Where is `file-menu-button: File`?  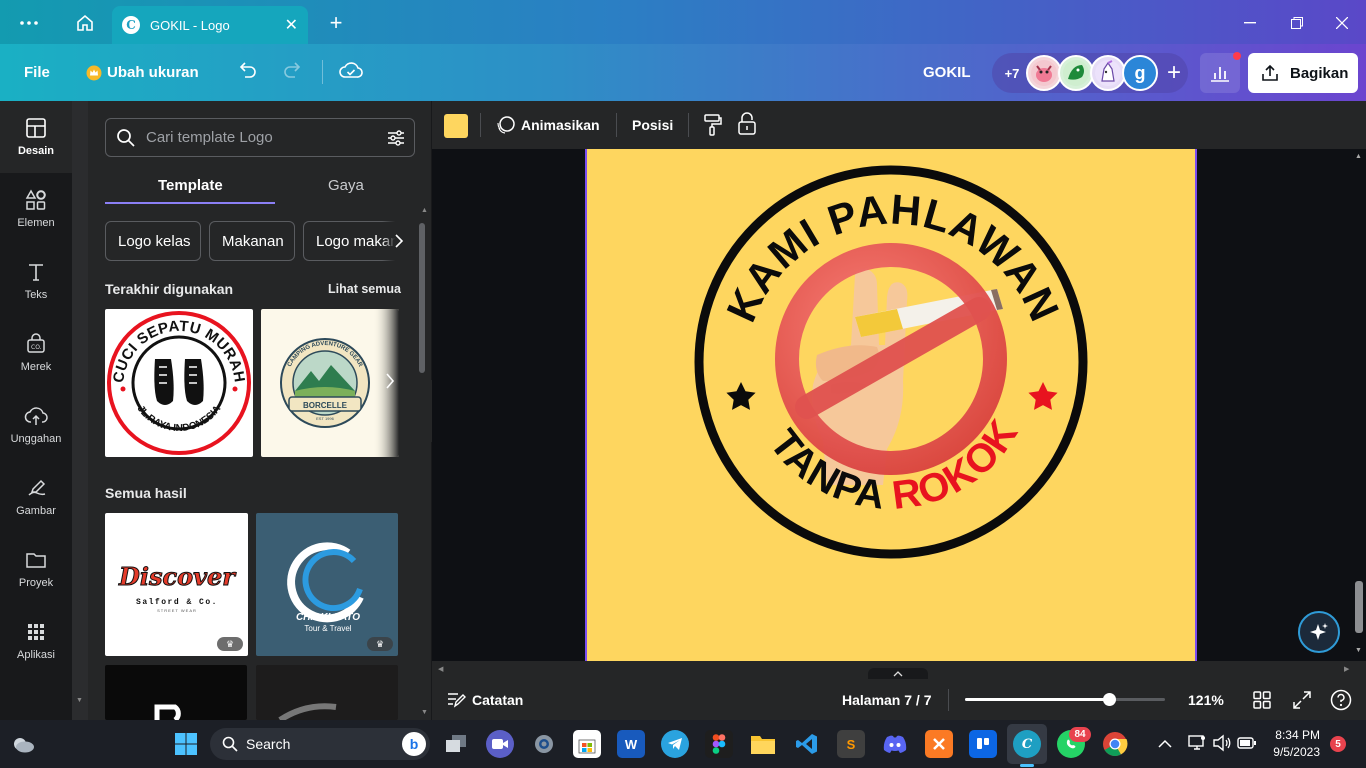 file-menu-button: File is located at coordinates (37, 72).